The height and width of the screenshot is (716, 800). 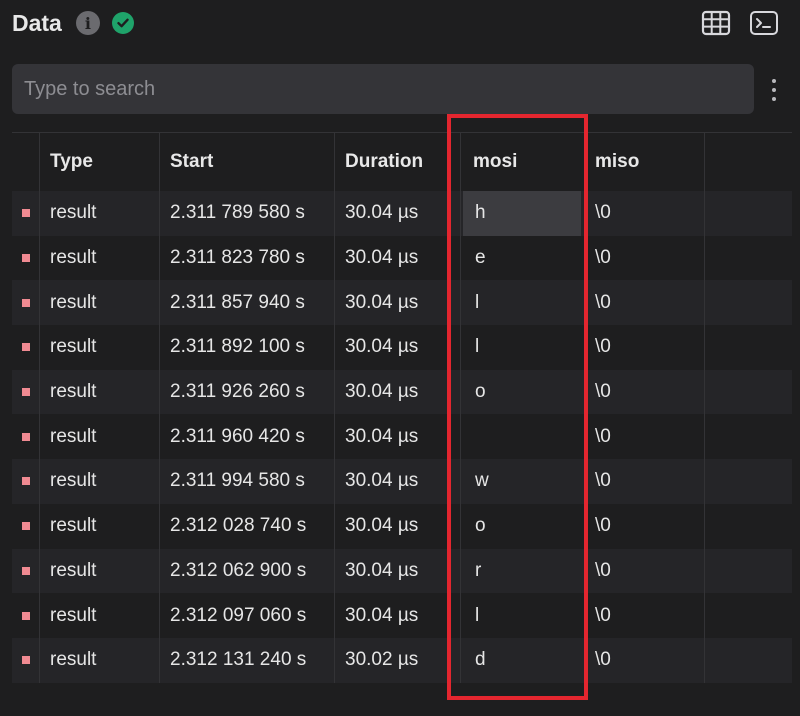 I want to click on cell-start: 2.311 789 580 s, so click(x=247, y=213).